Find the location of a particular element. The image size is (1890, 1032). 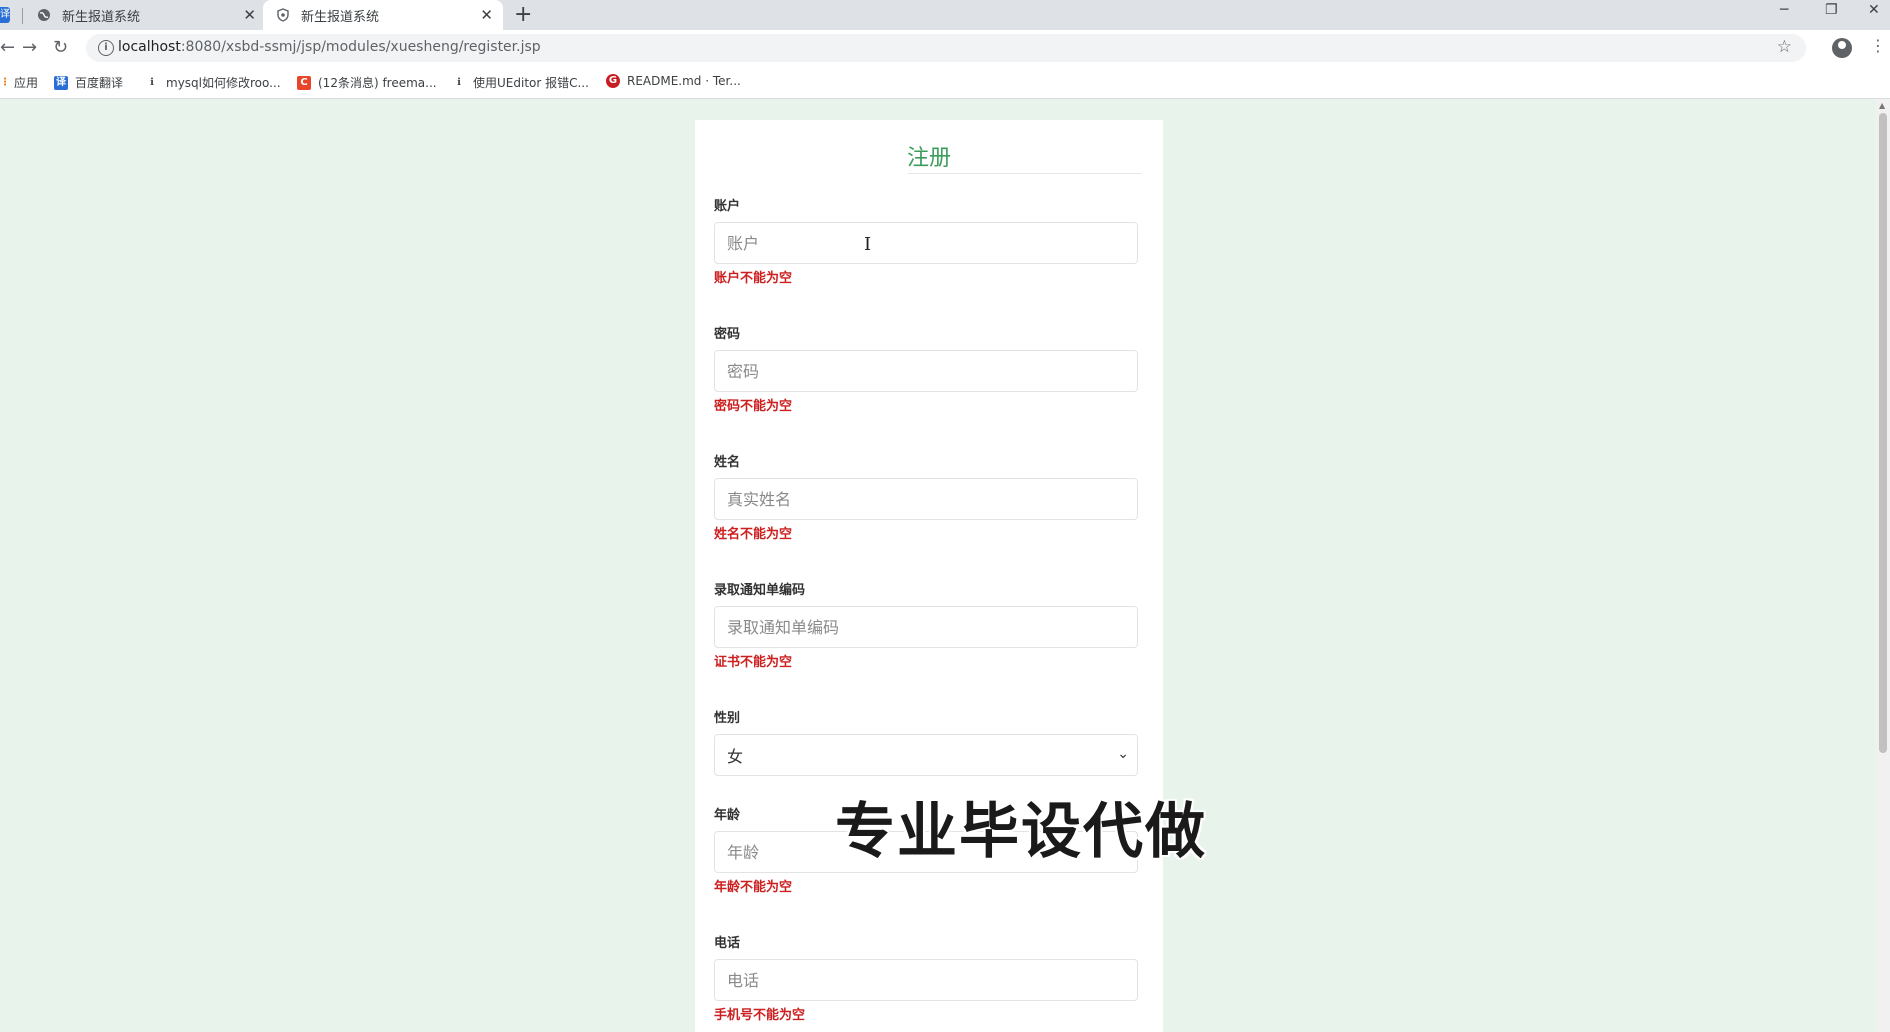

shield-icon is located at coordinates (283, 15).